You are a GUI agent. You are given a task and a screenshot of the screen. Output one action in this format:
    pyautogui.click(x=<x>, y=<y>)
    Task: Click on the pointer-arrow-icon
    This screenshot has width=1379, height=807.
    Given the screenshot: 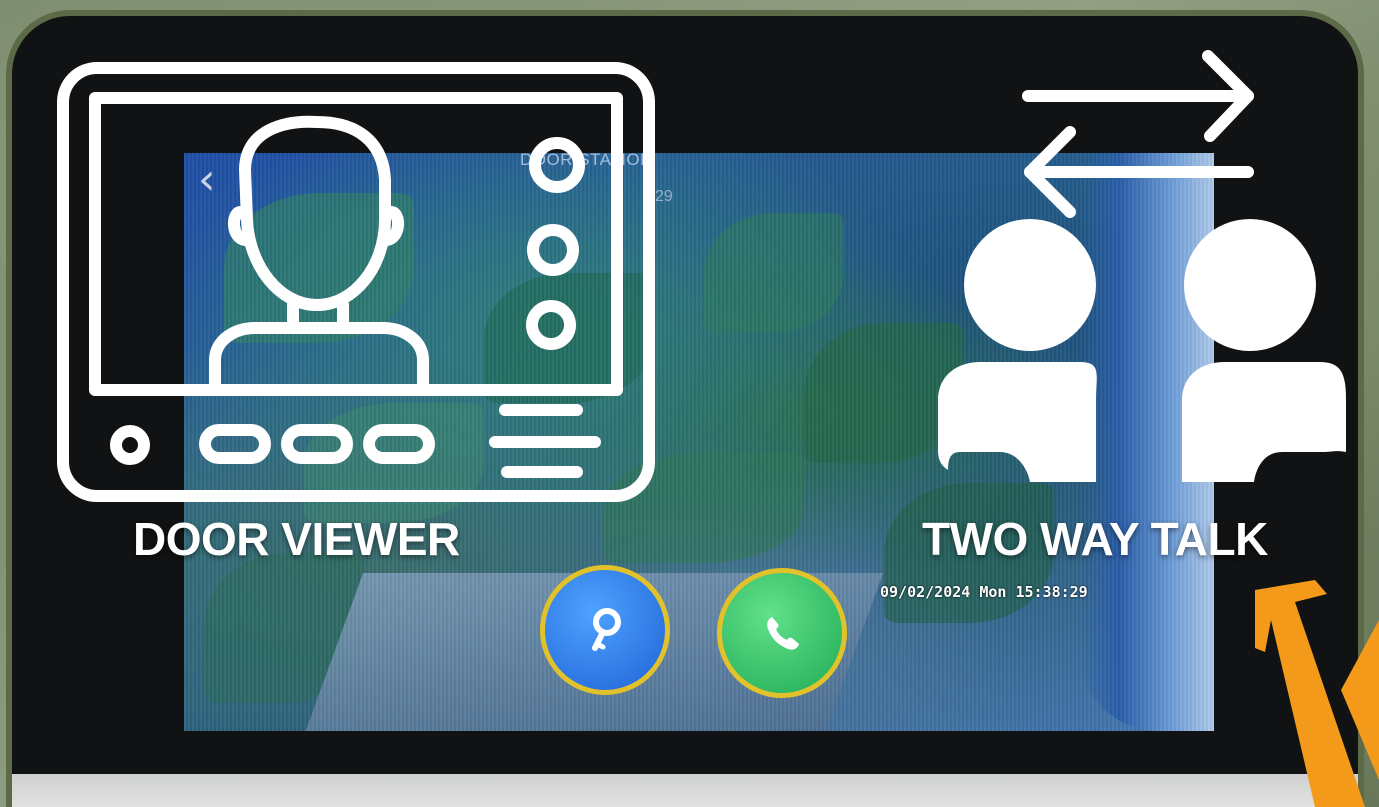 What is the action you would take?
    pyautogui.click(x=1317, y=693)
    